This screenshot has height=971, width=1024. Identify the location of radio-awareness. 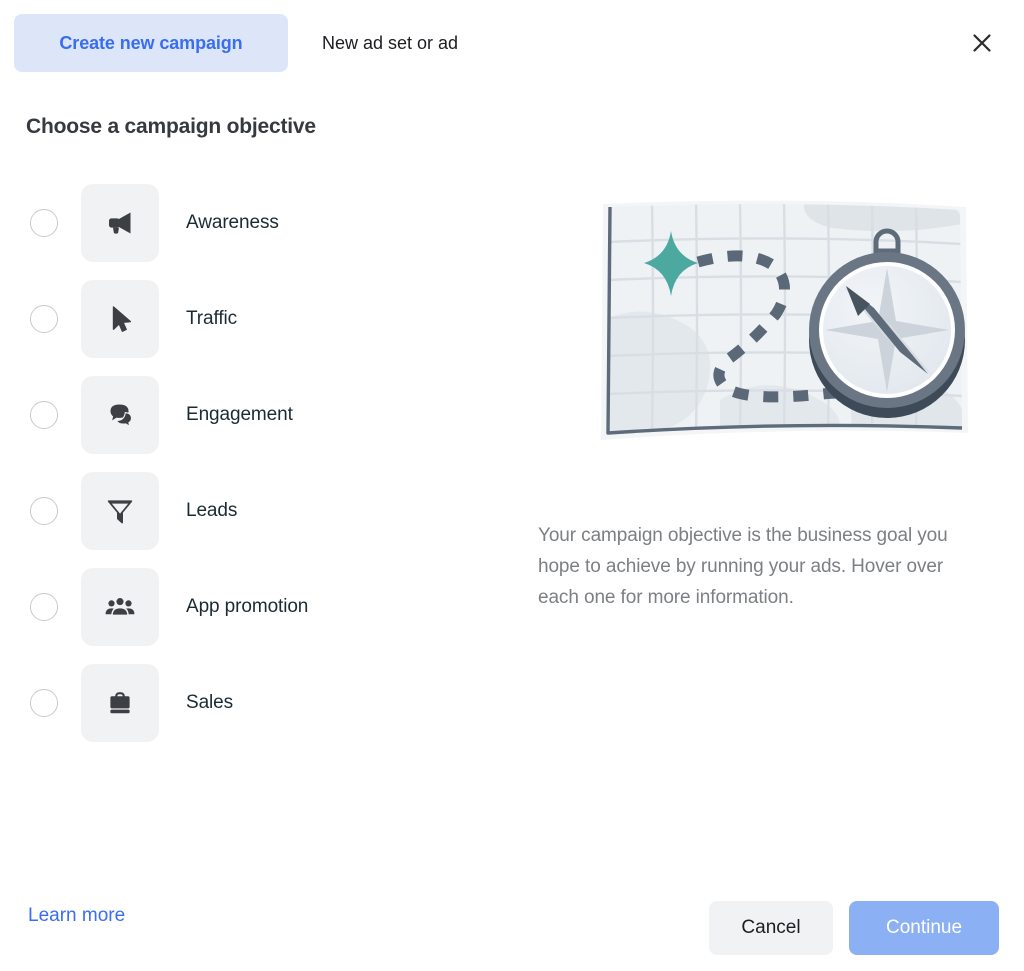
(44, 223).